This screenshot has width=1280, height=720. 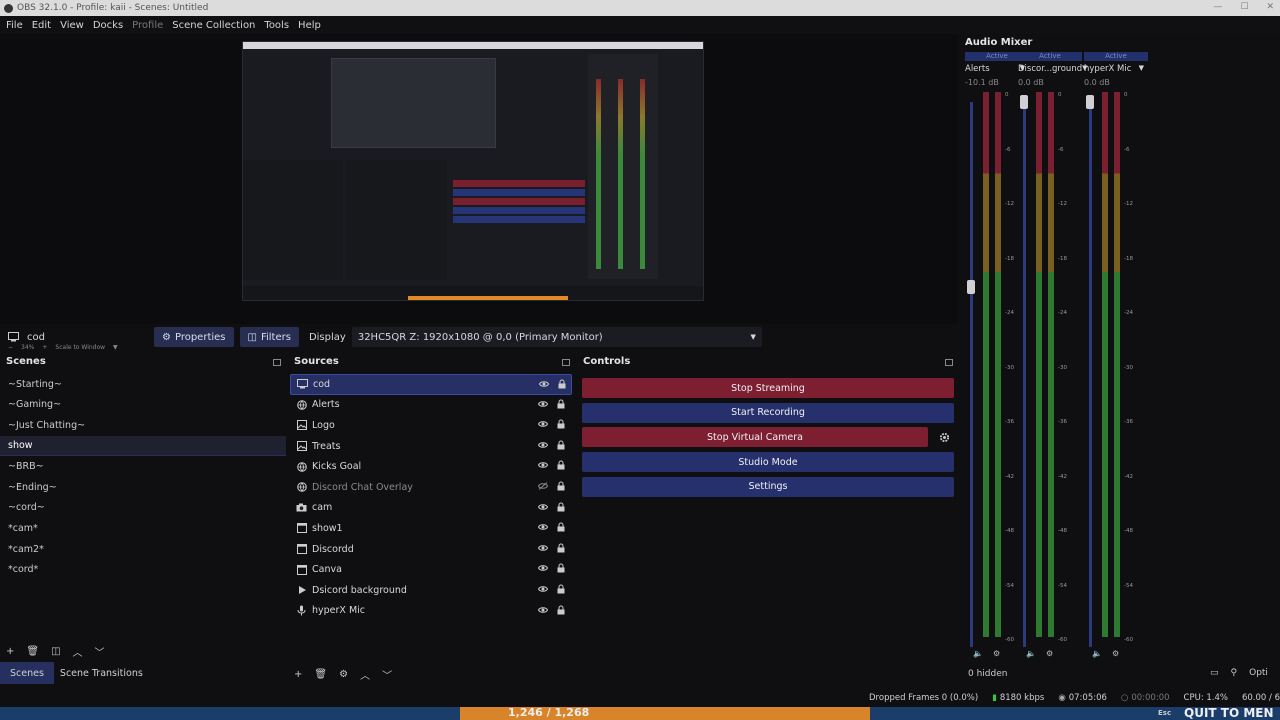 What do you see at coordinates (768, 412) in the screenshot?
I see `start-recording-button: Start Recording` at bounding box center [768, 412].